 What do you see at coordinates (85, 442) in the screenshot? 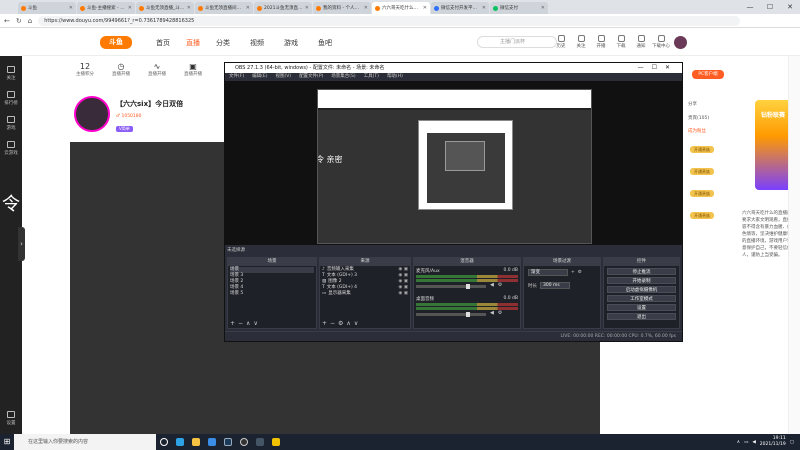
I see `taskbar-search-input: 在这里输入你要搜索的内容` at bounding box center [85, 442].